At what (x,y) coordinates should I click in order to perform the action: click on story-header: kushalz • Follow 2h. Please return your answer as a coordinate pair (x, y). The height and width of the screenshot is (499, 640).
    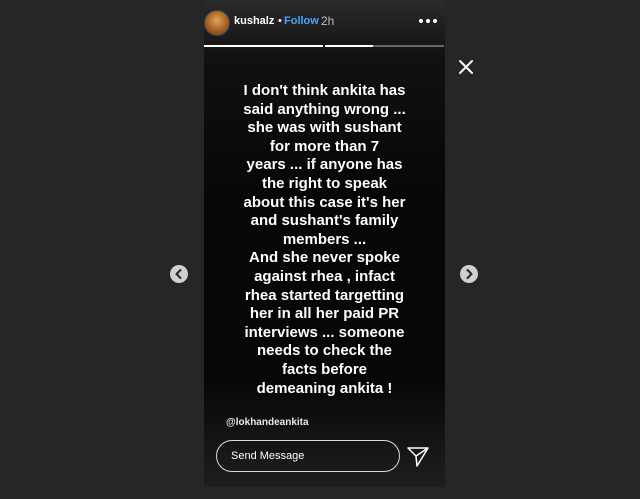
    Looking at the image, I should click on (324, 22).